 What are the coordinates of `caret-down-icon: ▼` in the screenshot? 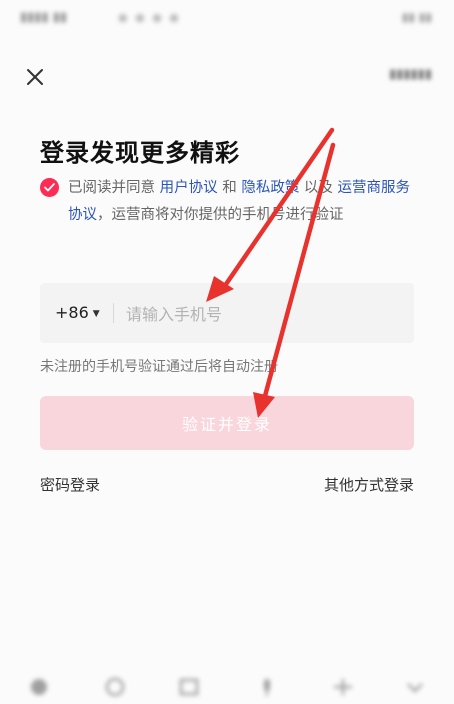 It's located at (96, 314).